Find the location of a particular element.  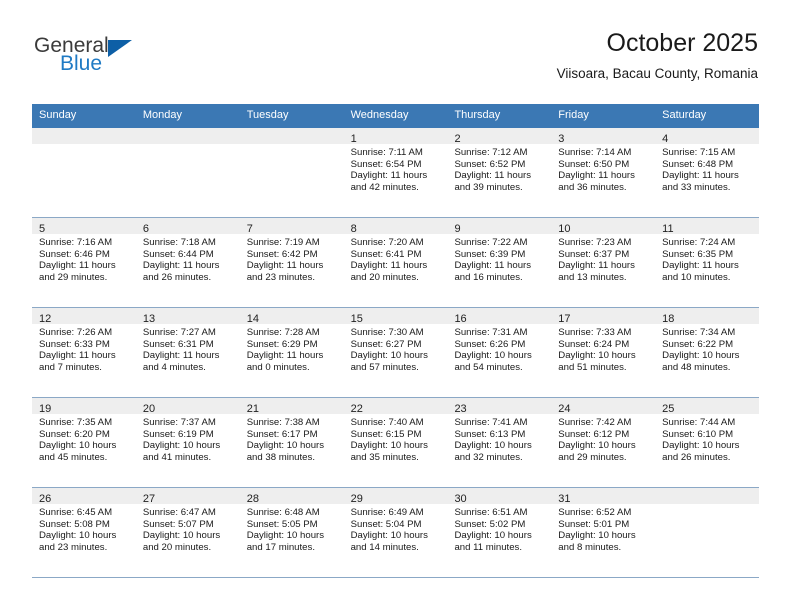

day-number: 31 is located at coordinates (564, 499).